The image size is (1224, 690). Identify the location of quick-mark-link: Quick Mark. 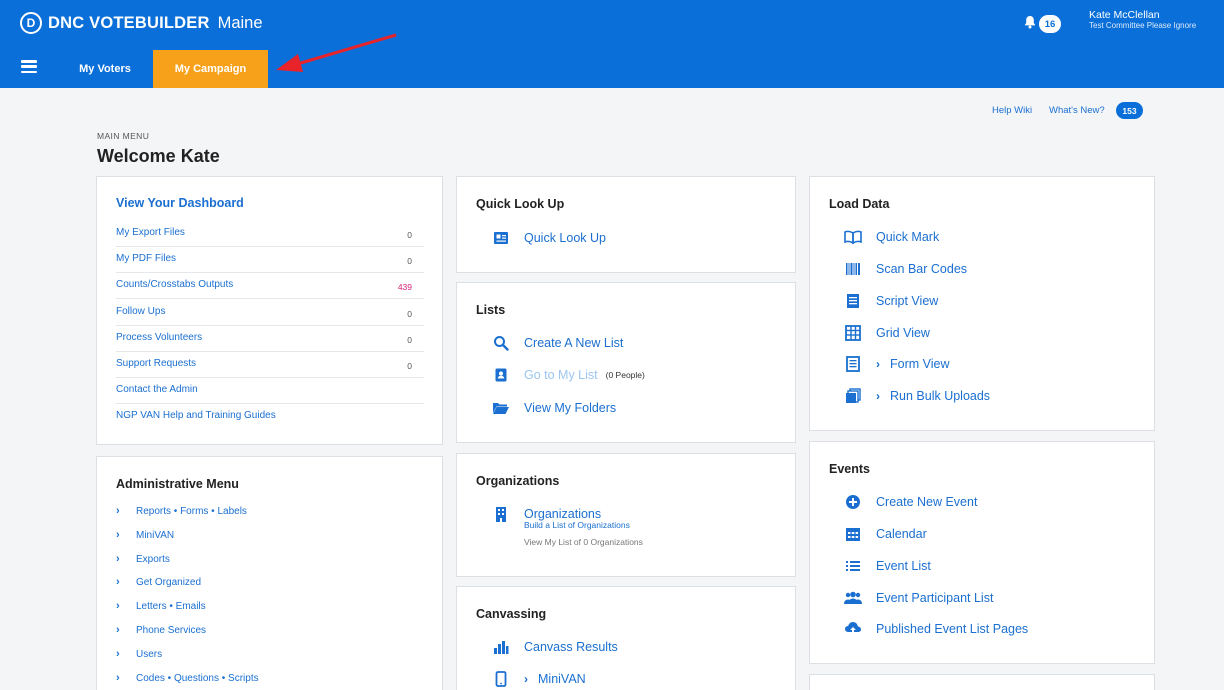
(907, 237).